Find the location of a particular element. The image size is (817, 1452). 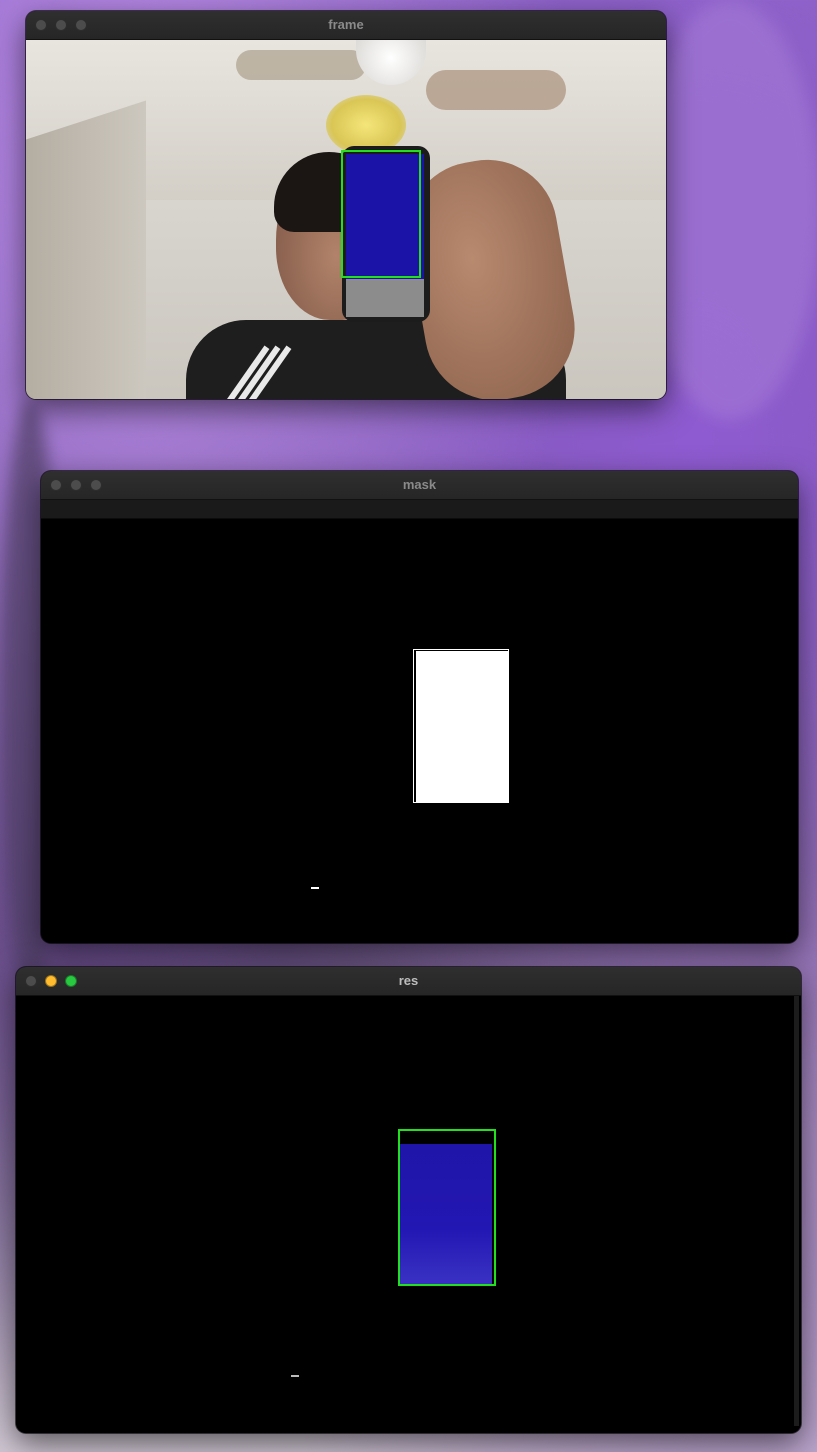

frame-titlebar: frame is located at coordinates (346, 25).